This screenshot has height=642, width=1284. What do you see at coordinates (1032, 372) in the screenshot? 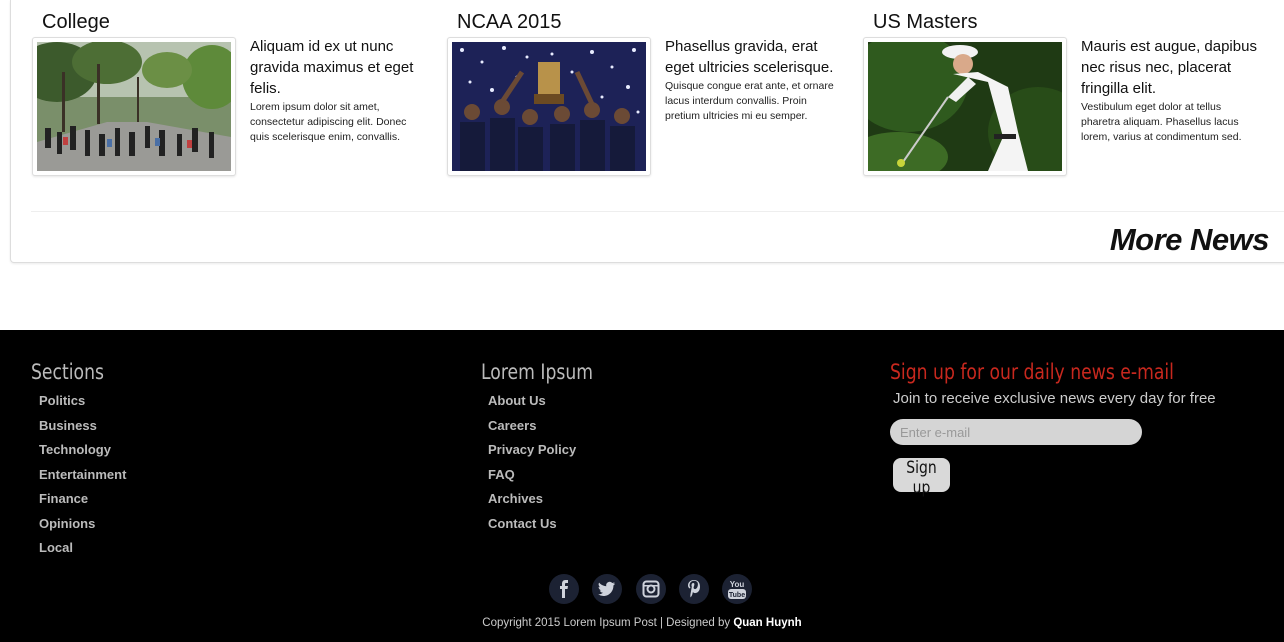
I see `newsletter-heading: Sign up for our daily news e-mail` at bounding box center [1032, 372].